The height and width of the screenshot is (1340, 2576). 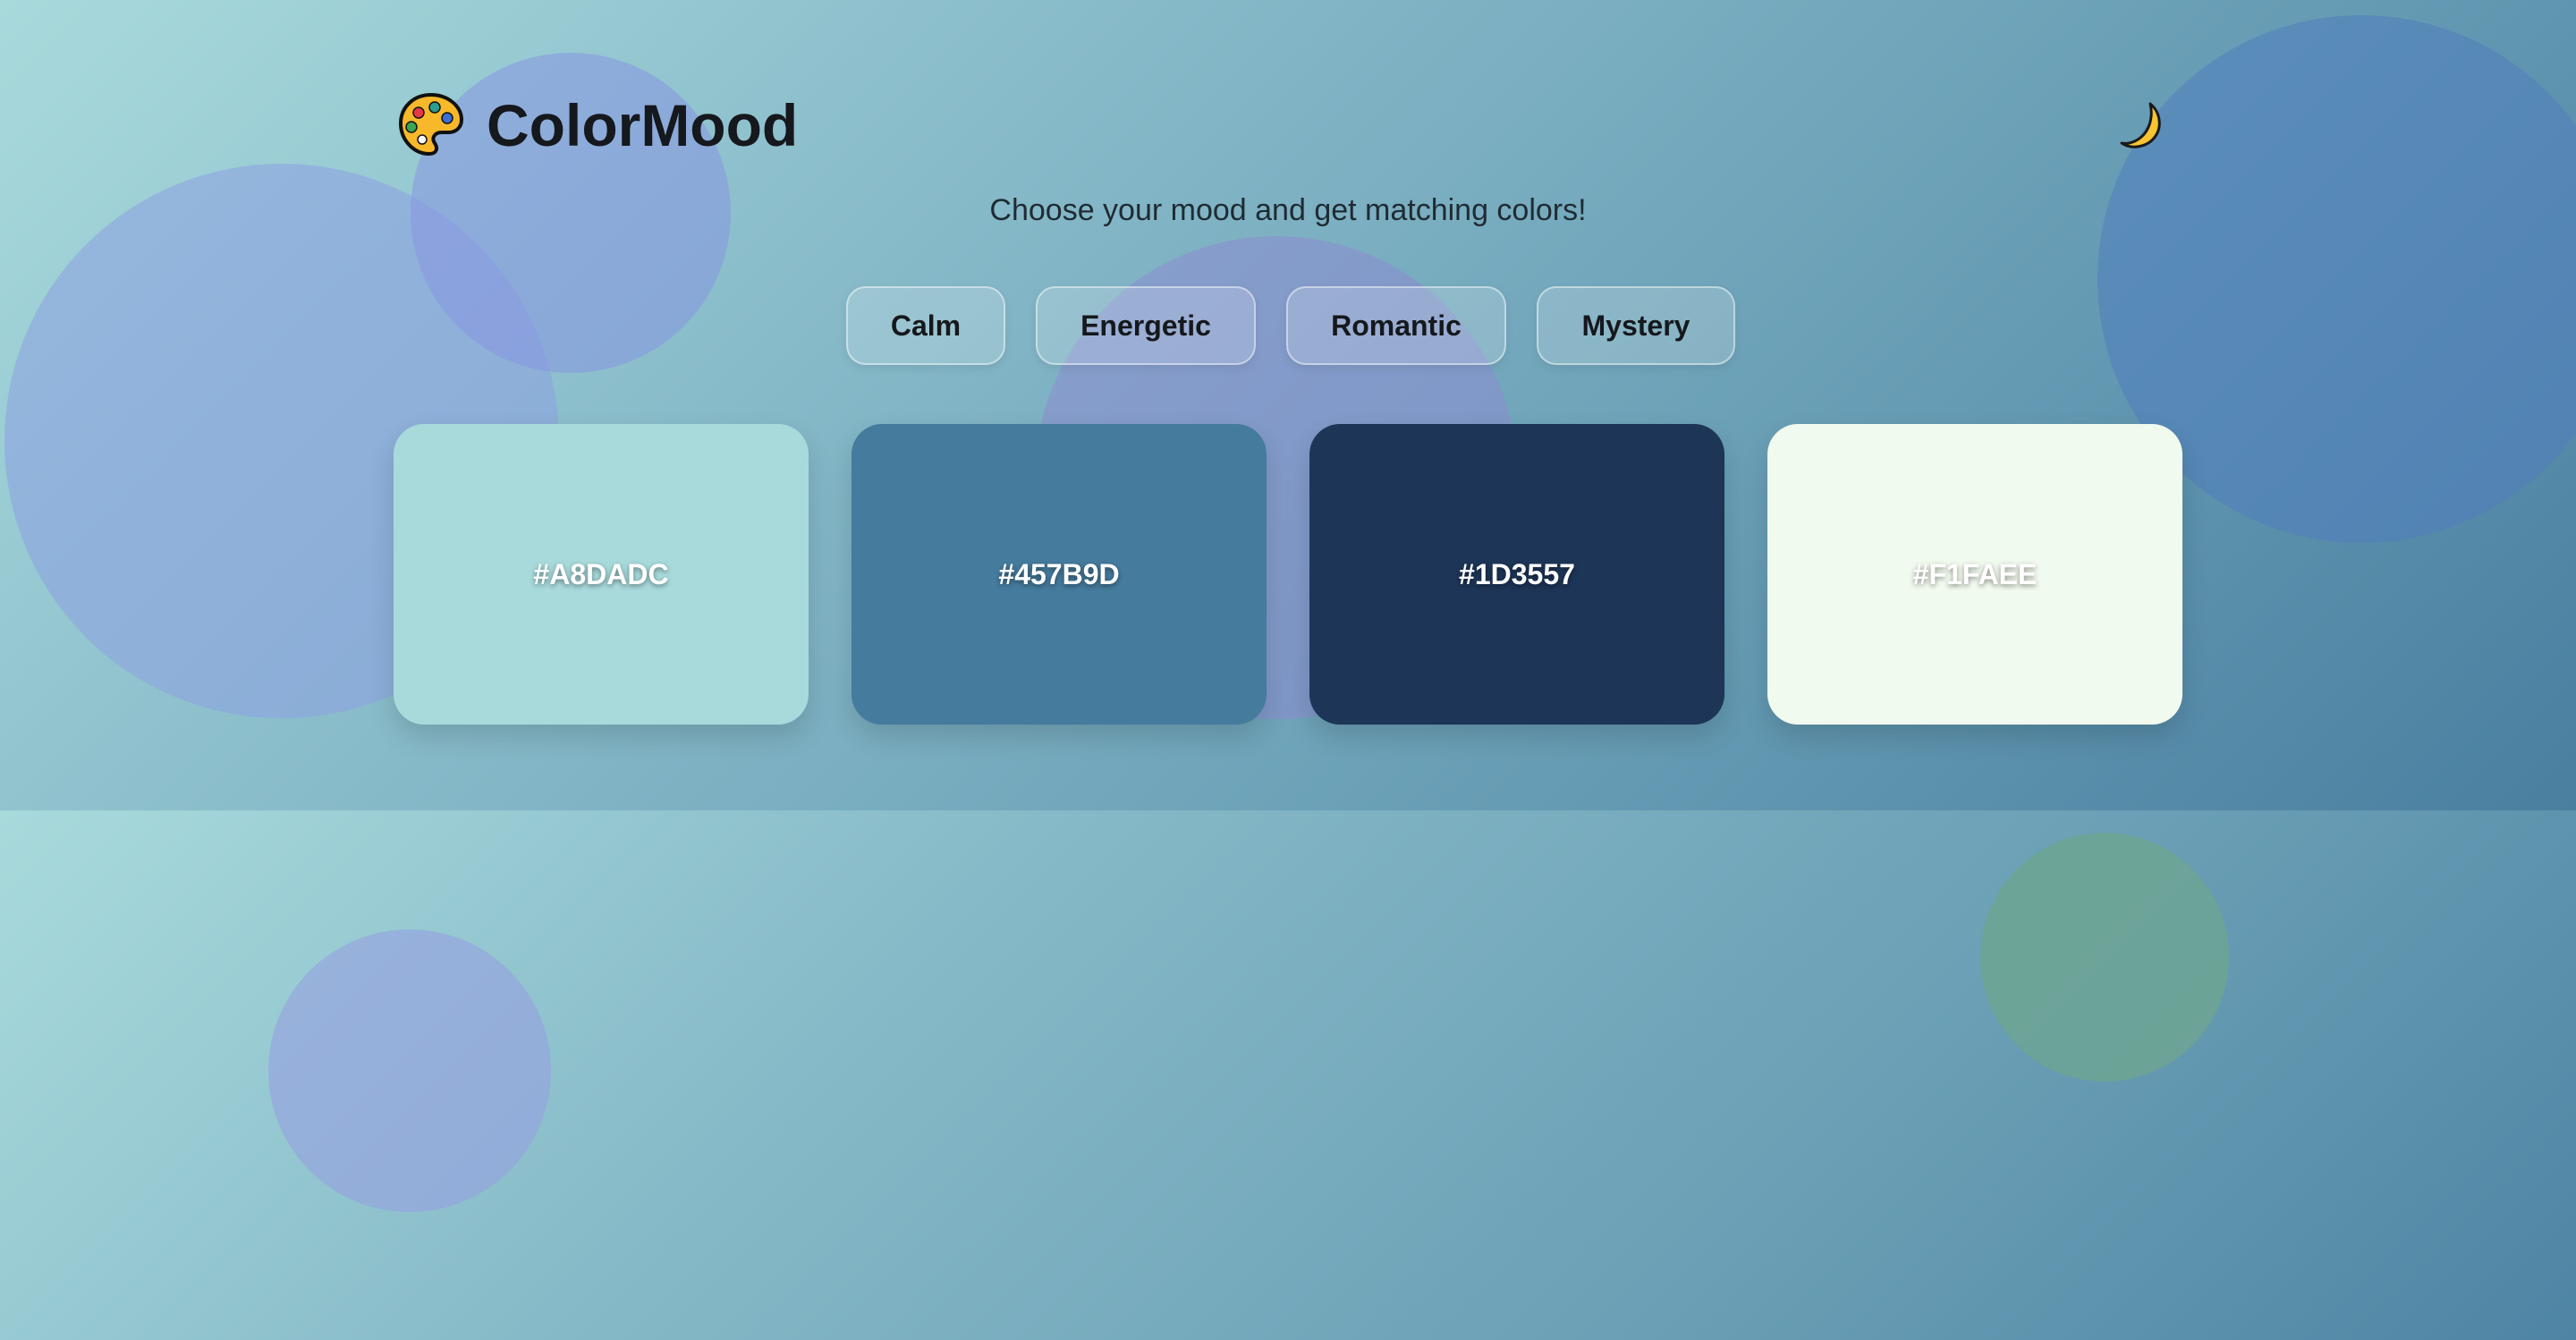 I want to click on color-swatch: #F1FAEE, so click(x=1974, y=574).